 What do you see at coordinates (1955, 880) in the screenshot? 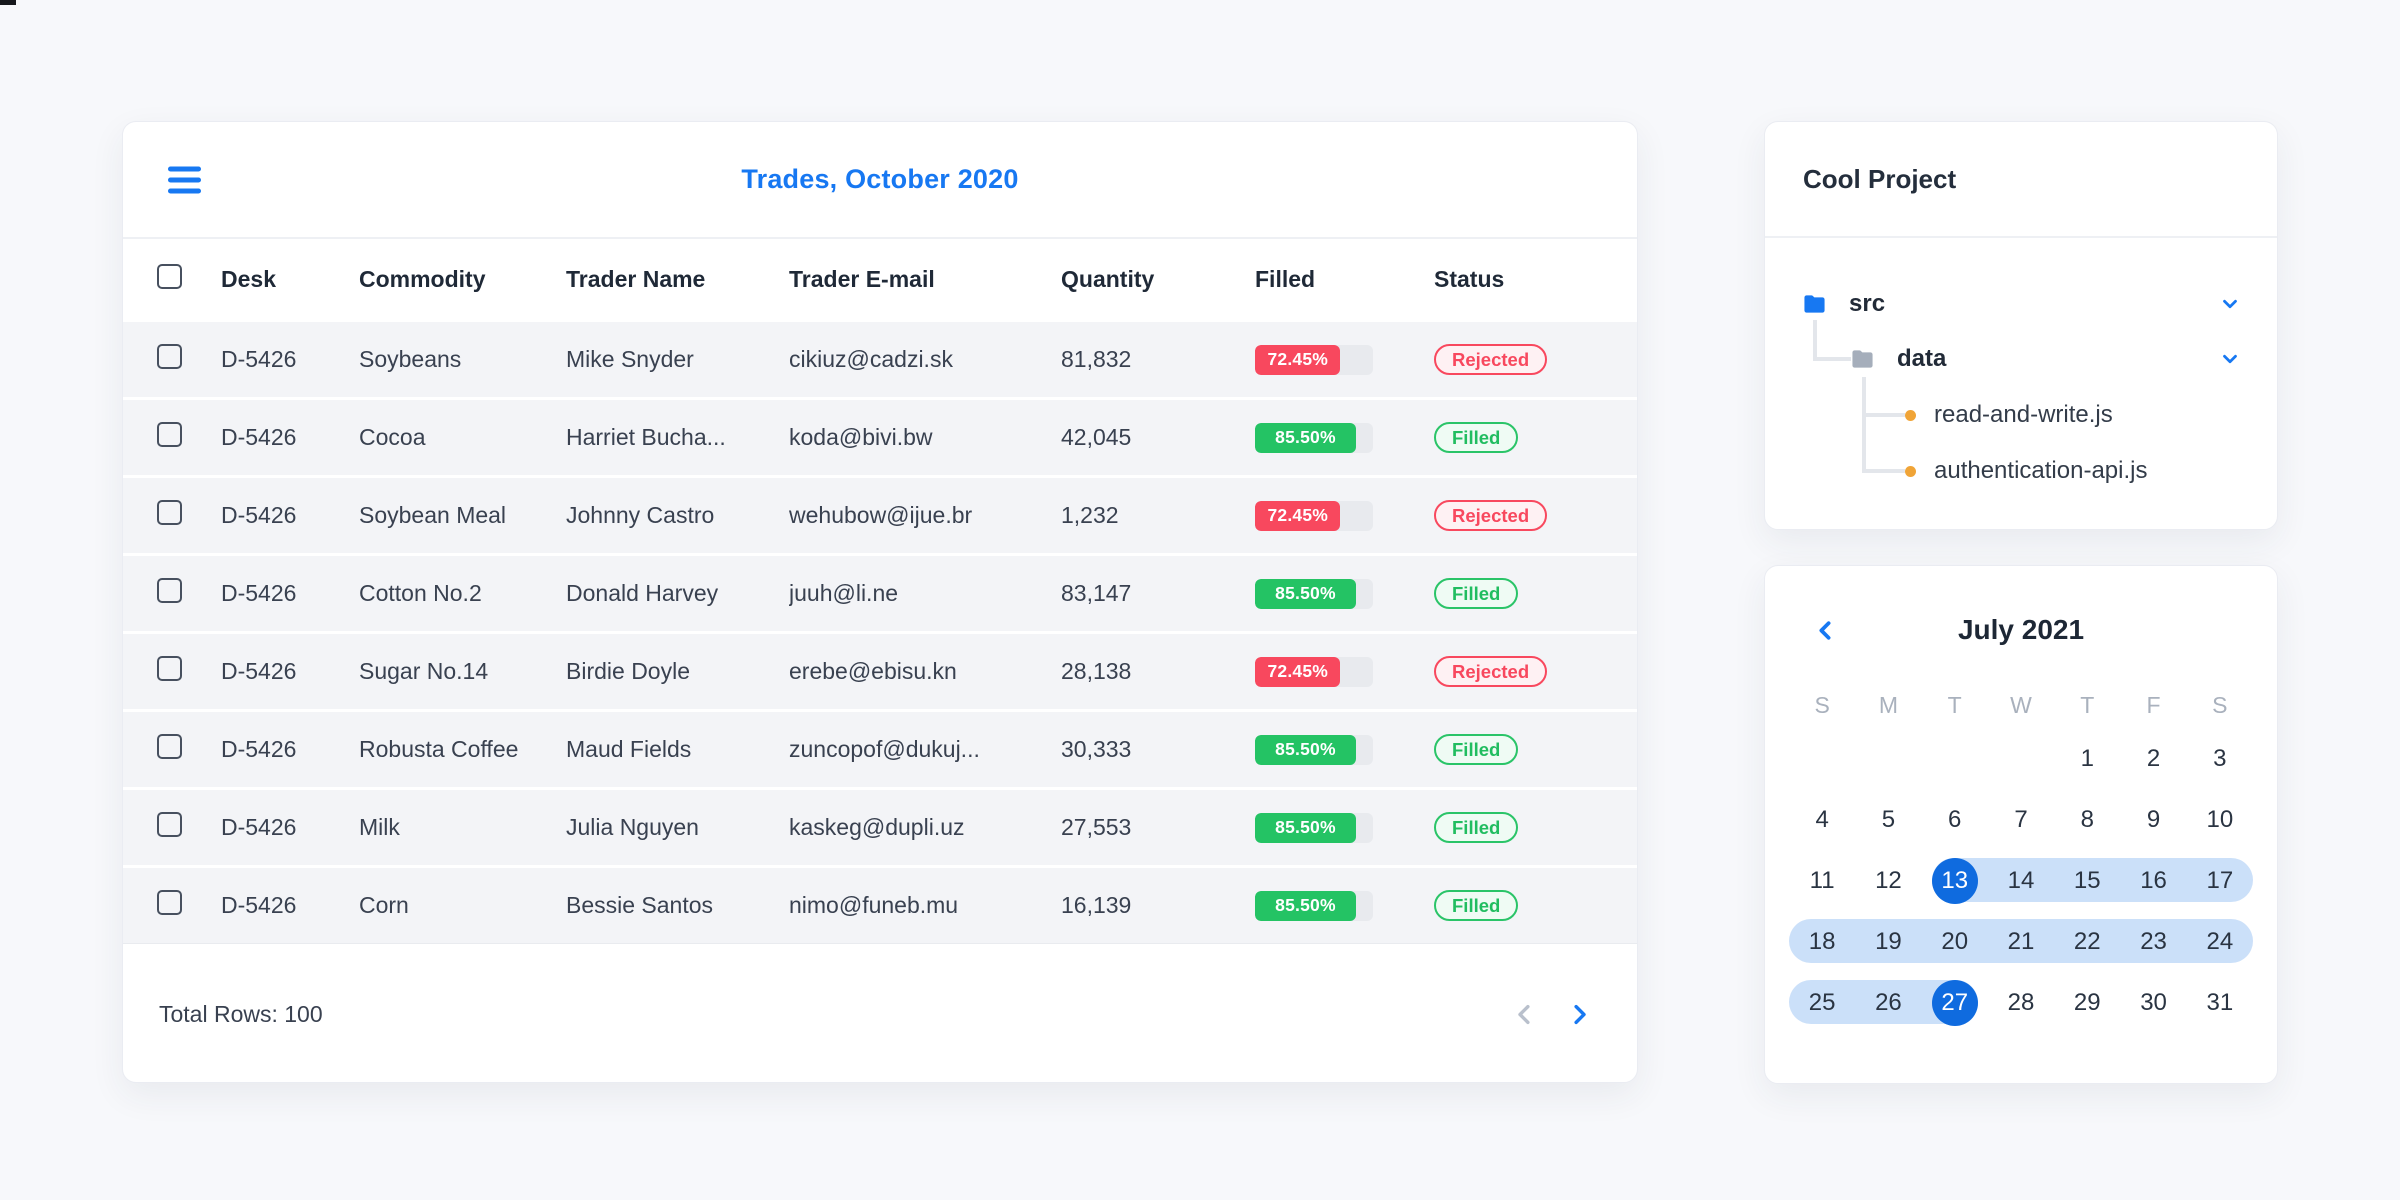
I see `calendar-day: 13` at bounding box center [1955, 880].